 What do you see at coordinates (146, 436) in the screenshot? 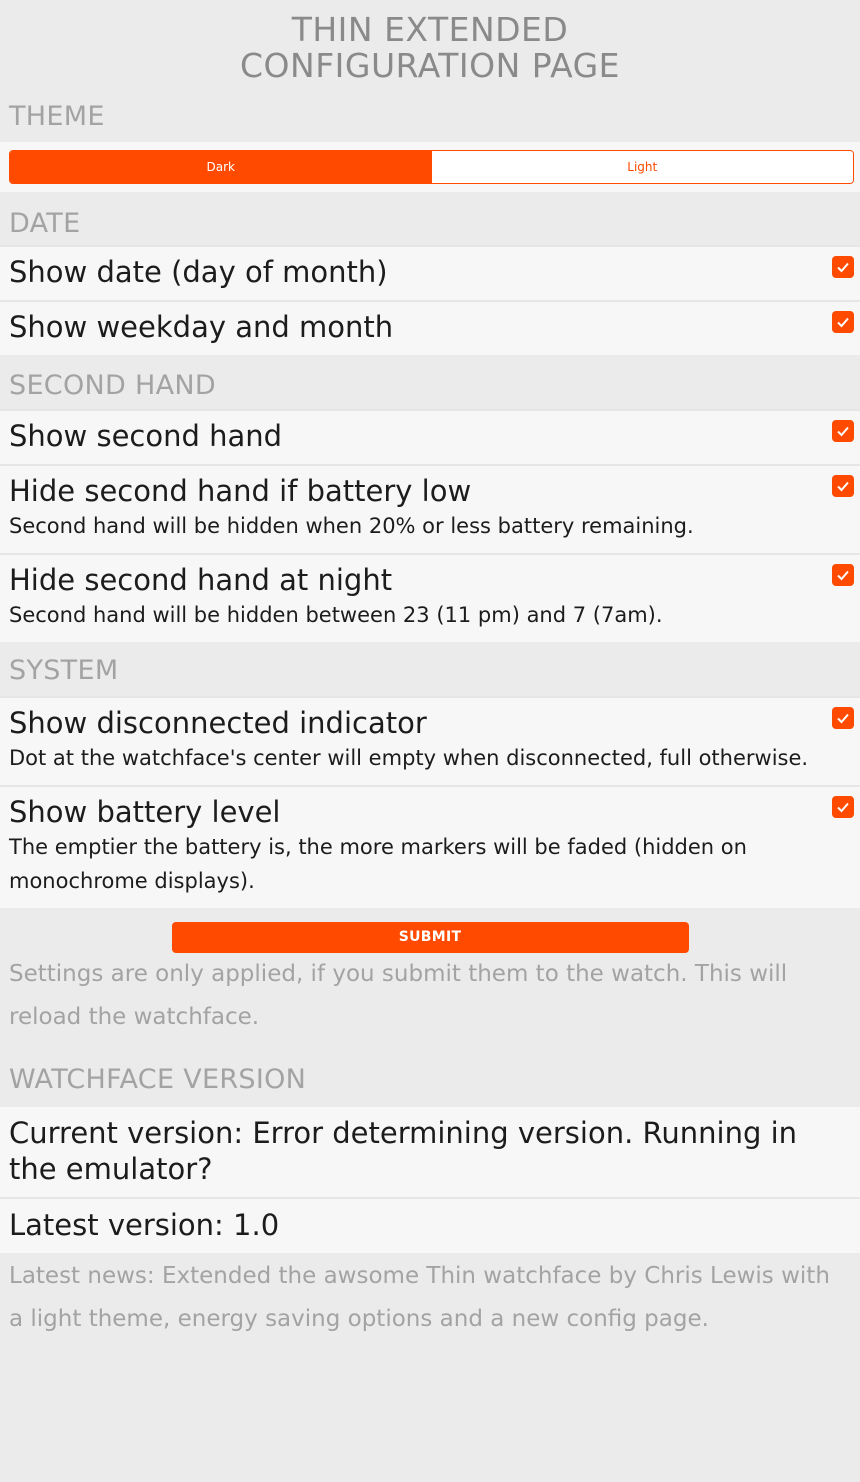
I see `setting-label: Show second hand` at bounding box center [146, 436].